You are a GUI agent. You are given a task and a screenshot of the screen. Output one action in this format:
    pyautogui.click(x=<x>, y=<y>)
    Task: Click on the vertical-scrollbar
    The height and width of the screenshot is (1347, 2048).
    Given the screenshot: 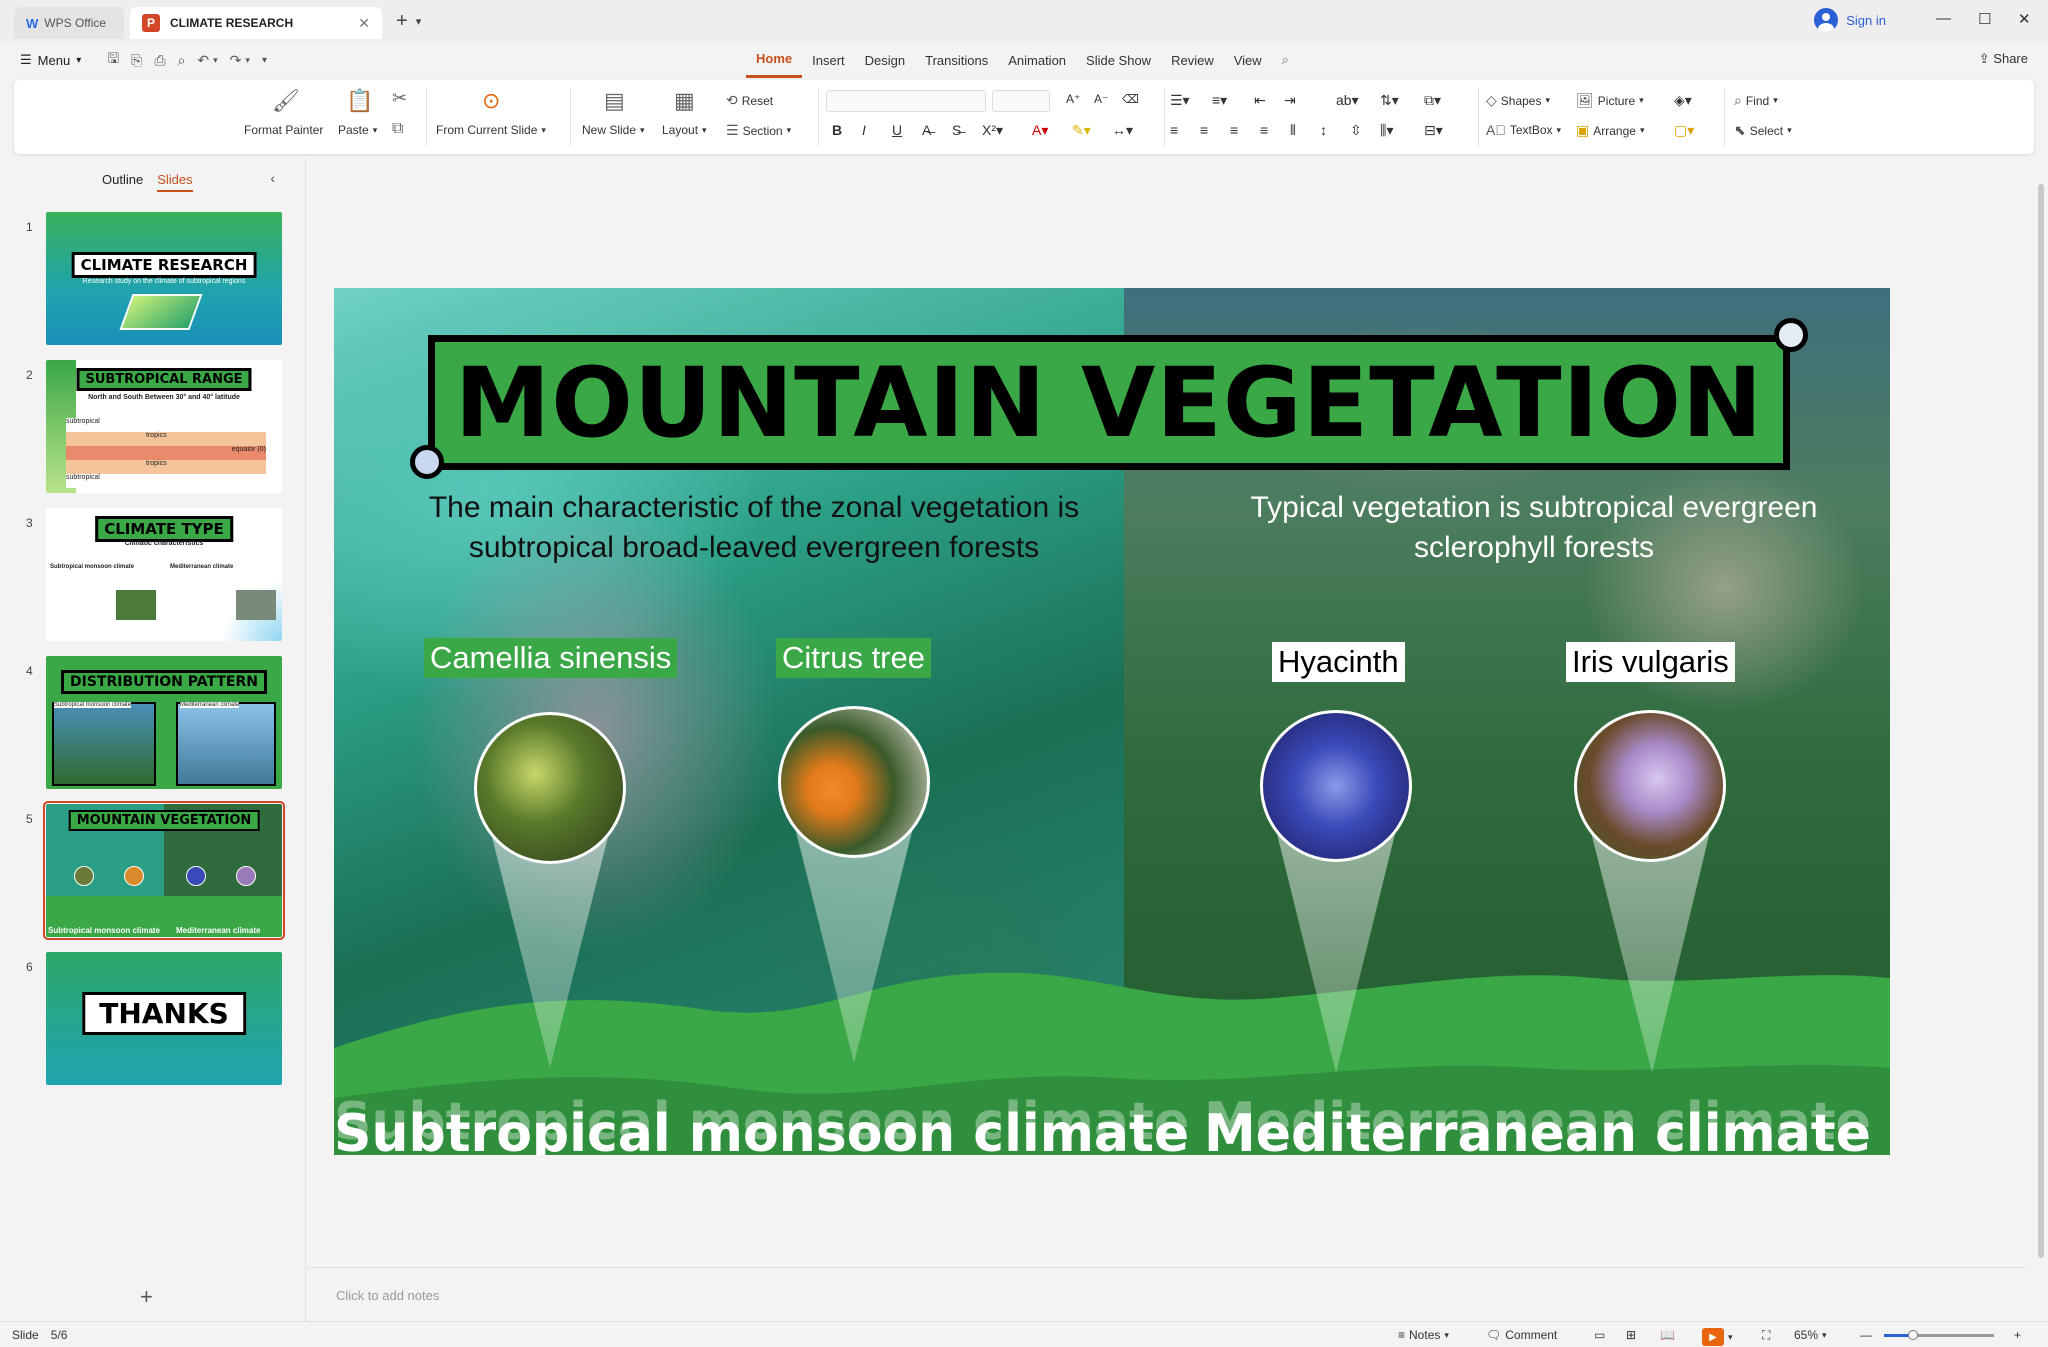 What is the action you would take?
    pyautogui.click(x=2041, y=739)
    